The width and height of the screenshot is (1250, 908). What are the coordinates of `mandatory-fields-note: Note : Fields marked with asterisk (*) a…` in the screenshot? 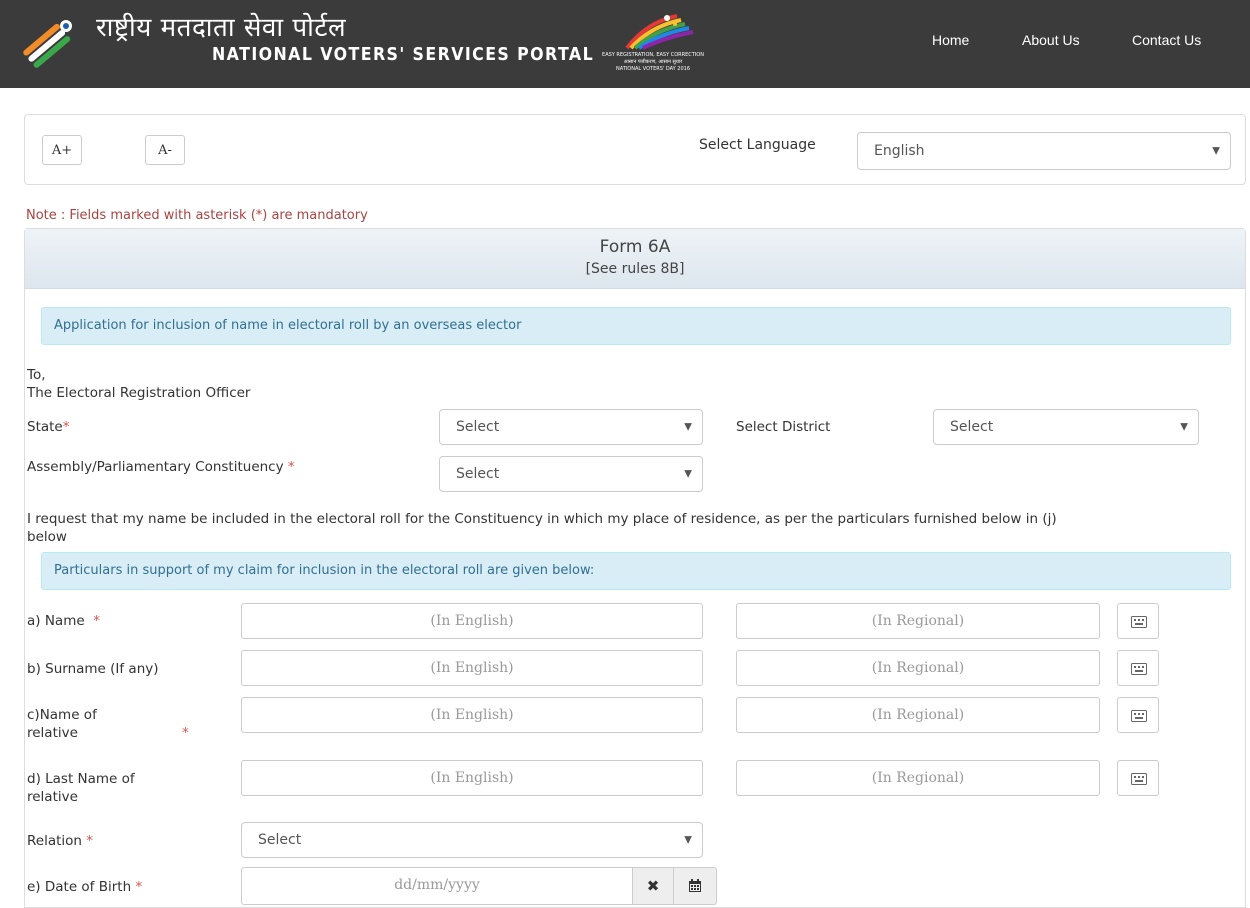 It's located at (197, 215).